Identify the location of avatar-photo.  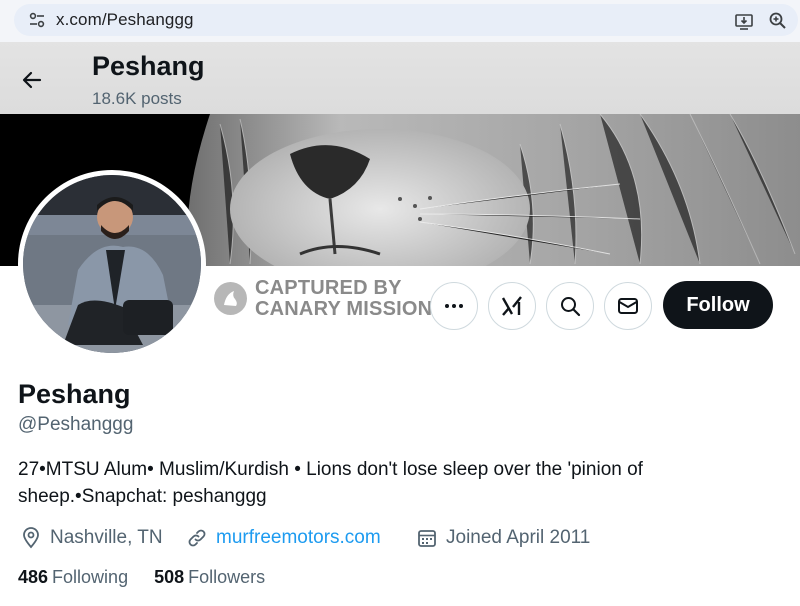
(112, 264).